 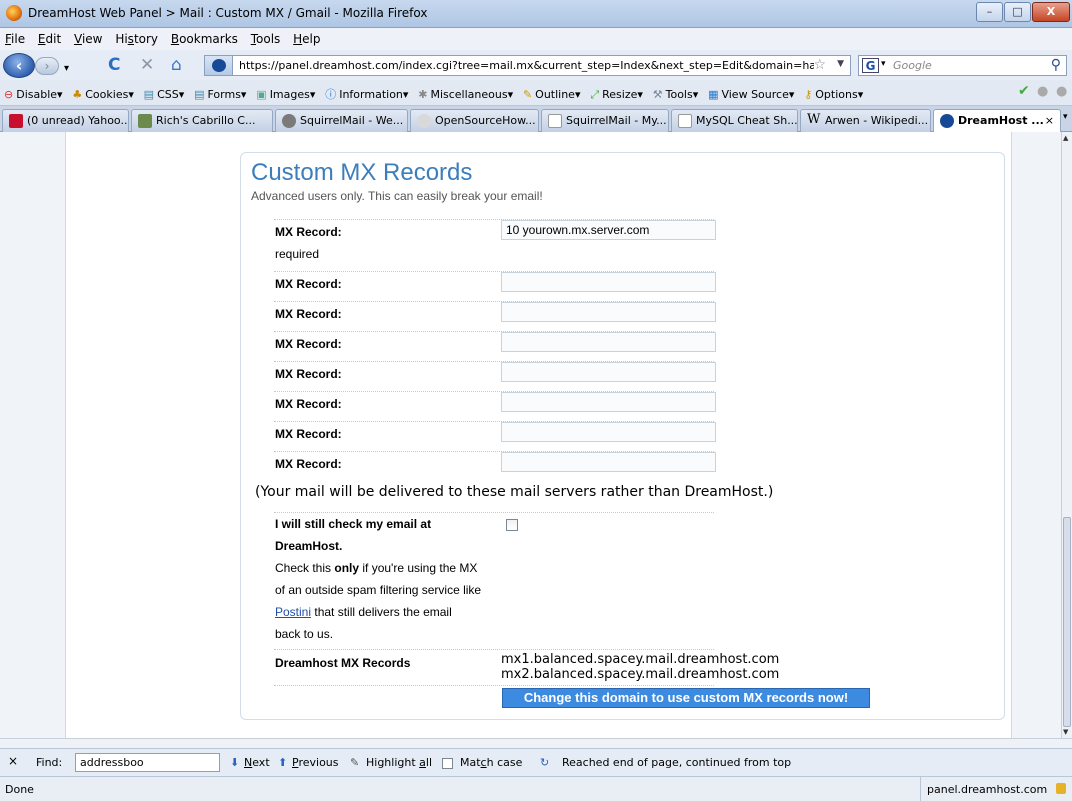 I want to click on check-option-text: back to us., so click(x=304, y=634).